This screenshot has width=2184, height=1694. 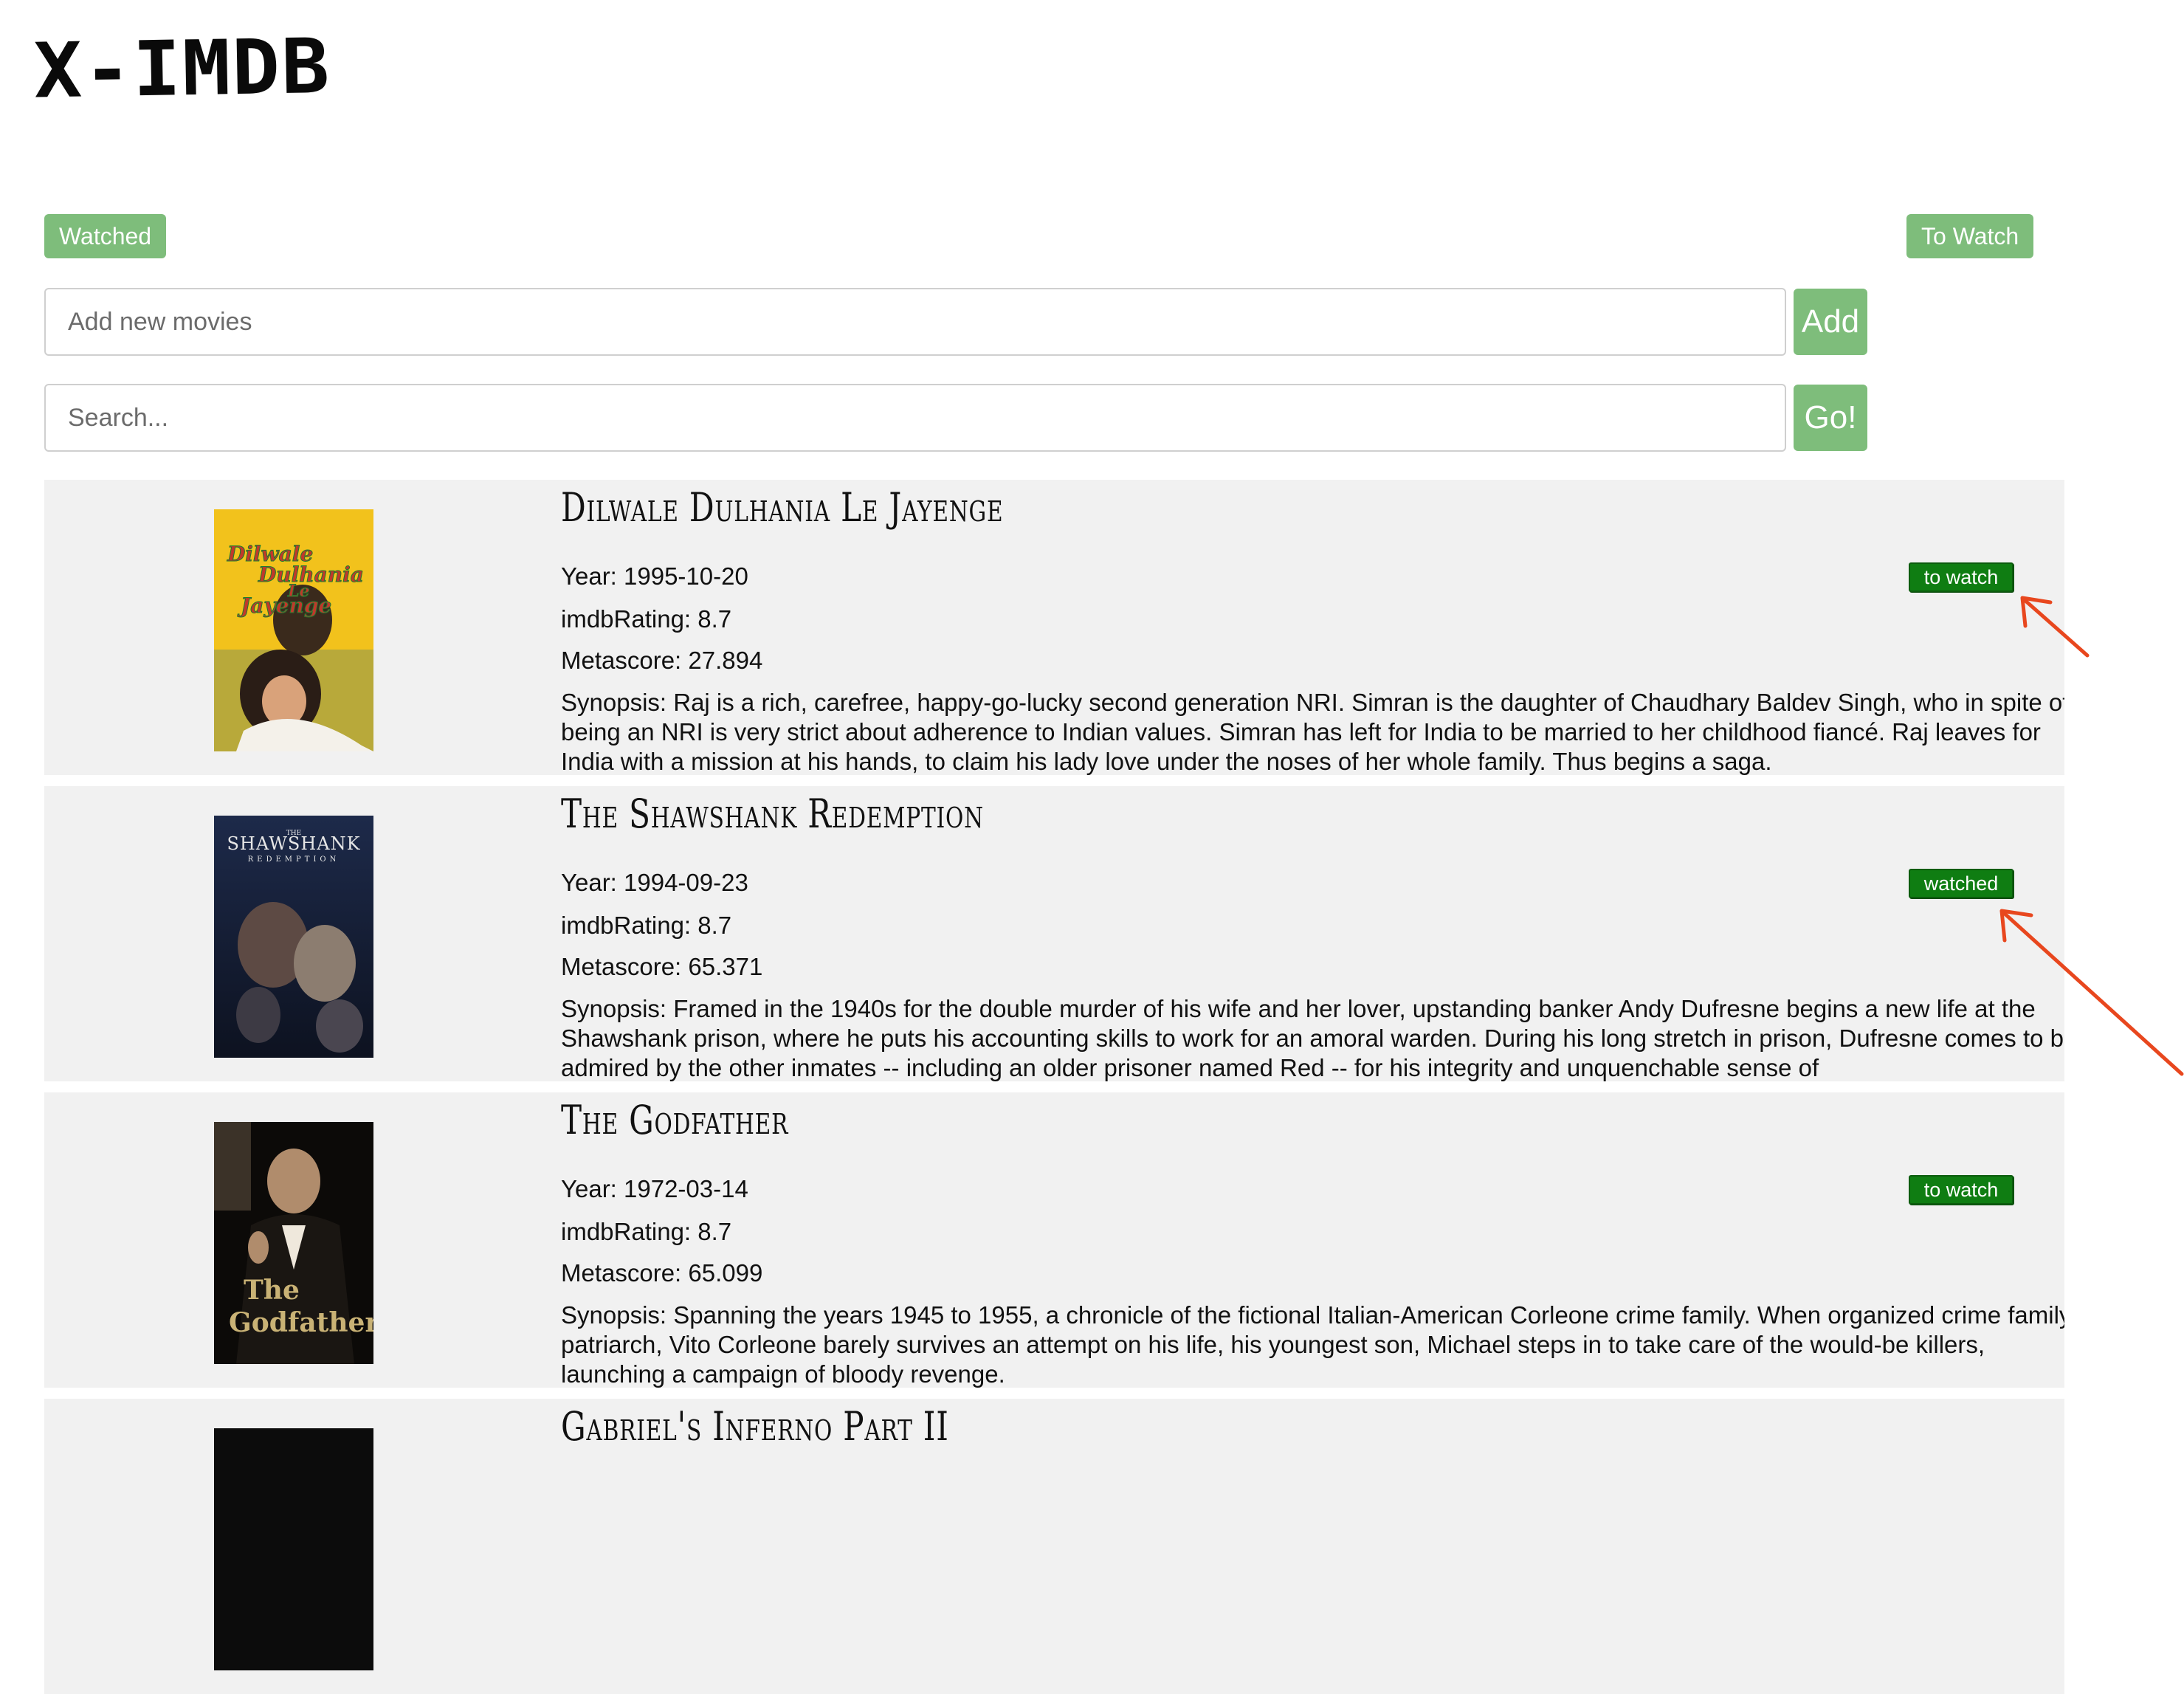 I want to click on movie-year: Year: 1994-09-23, so click(x=654, y=882).